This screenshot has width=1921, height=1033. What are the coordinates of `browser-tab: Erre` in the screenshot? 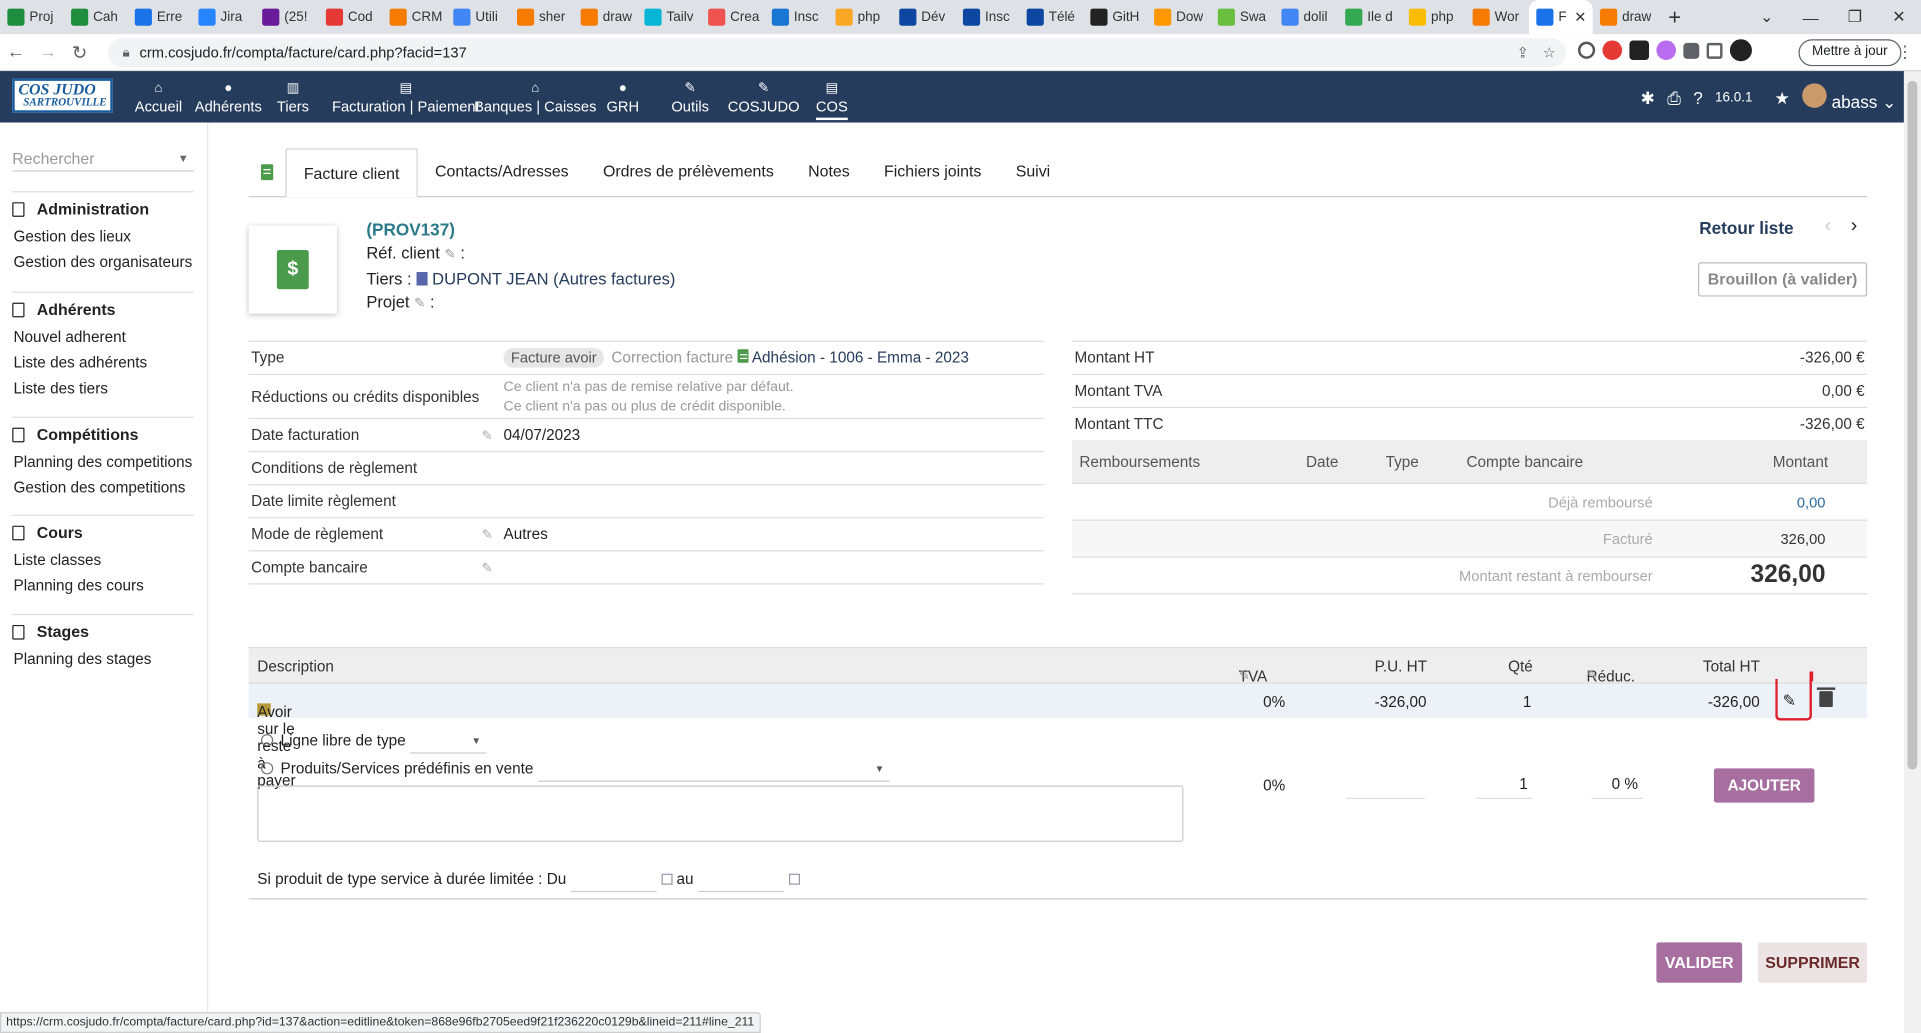 It's located at (159, 17).